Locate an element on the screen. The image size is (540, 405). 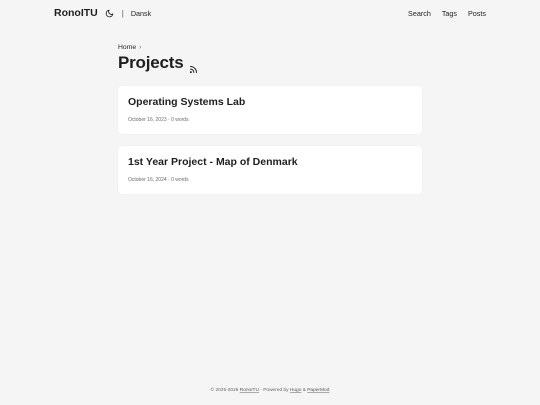
post-meta: October 16, 2024 · 0 words is located at coordinates (158, 180).